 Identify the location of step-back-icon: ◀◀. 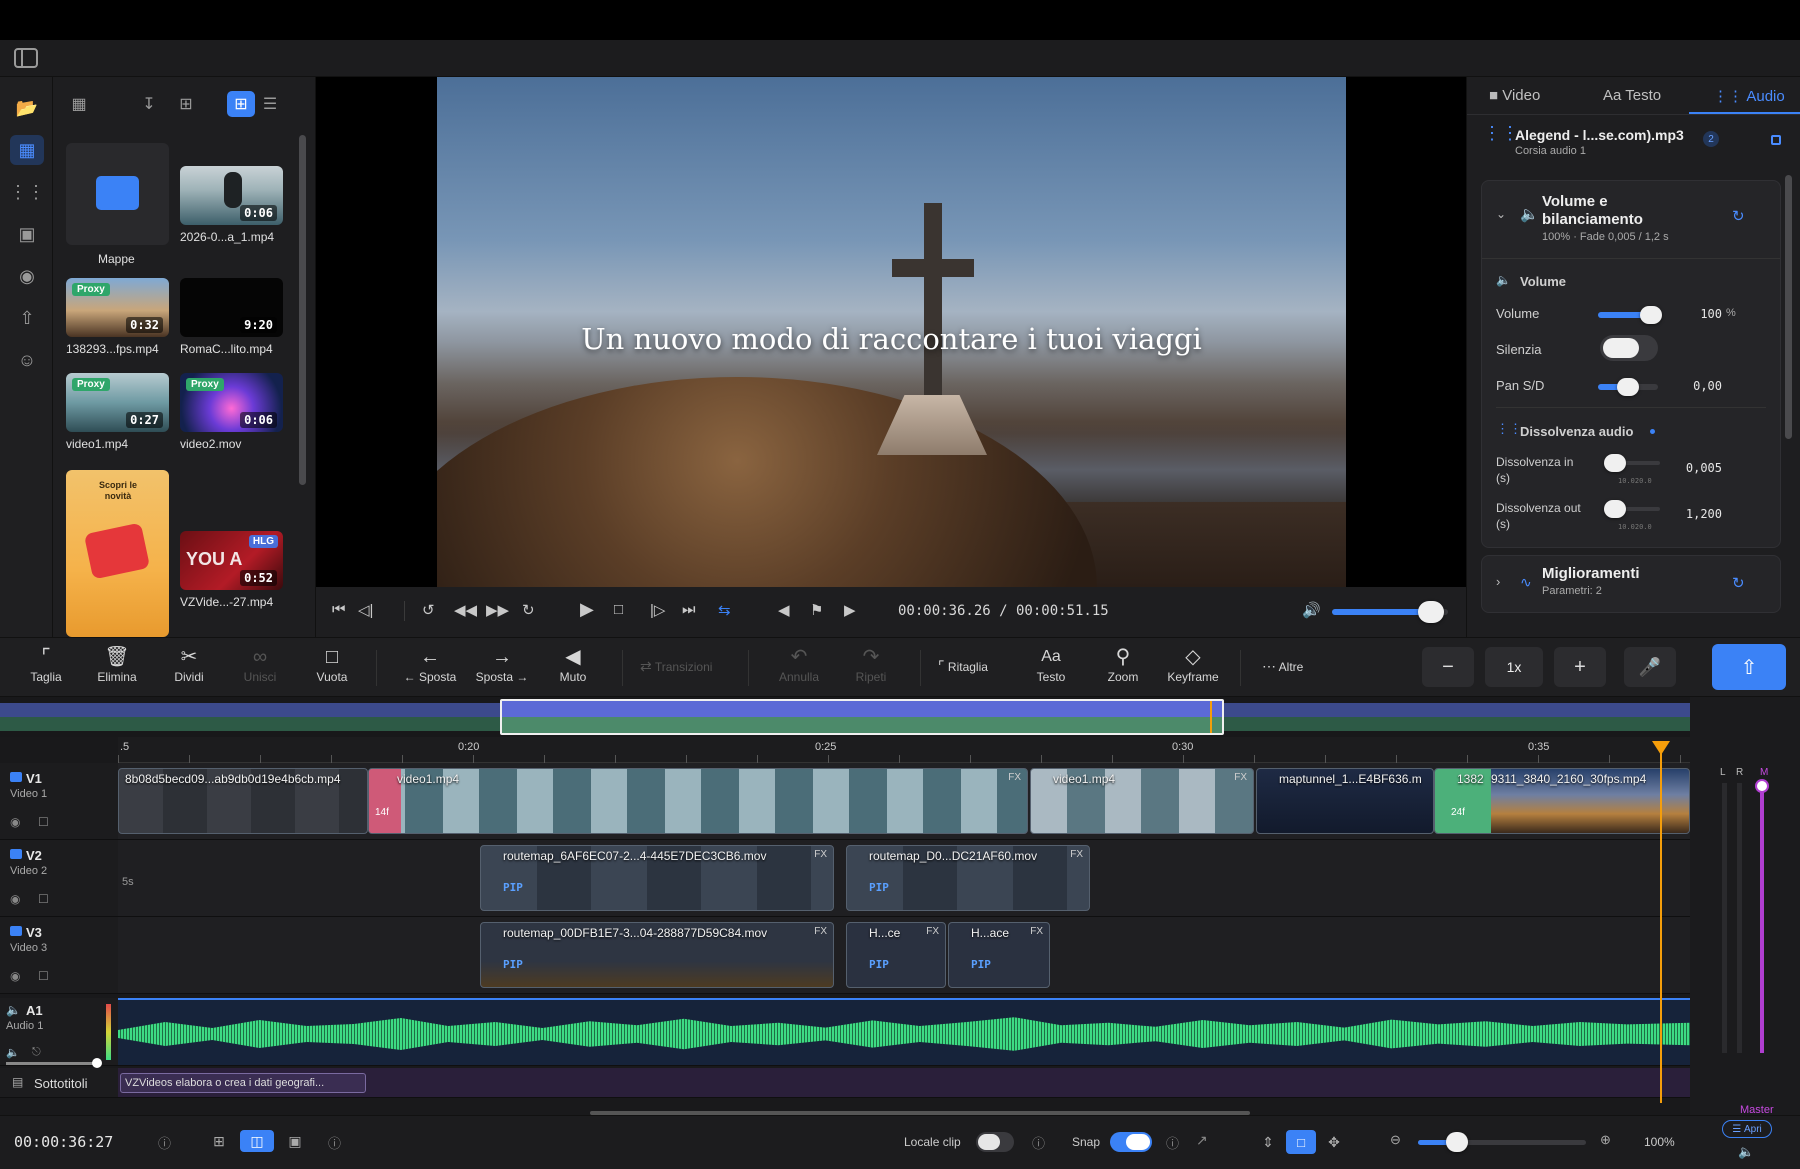
(465, 610).